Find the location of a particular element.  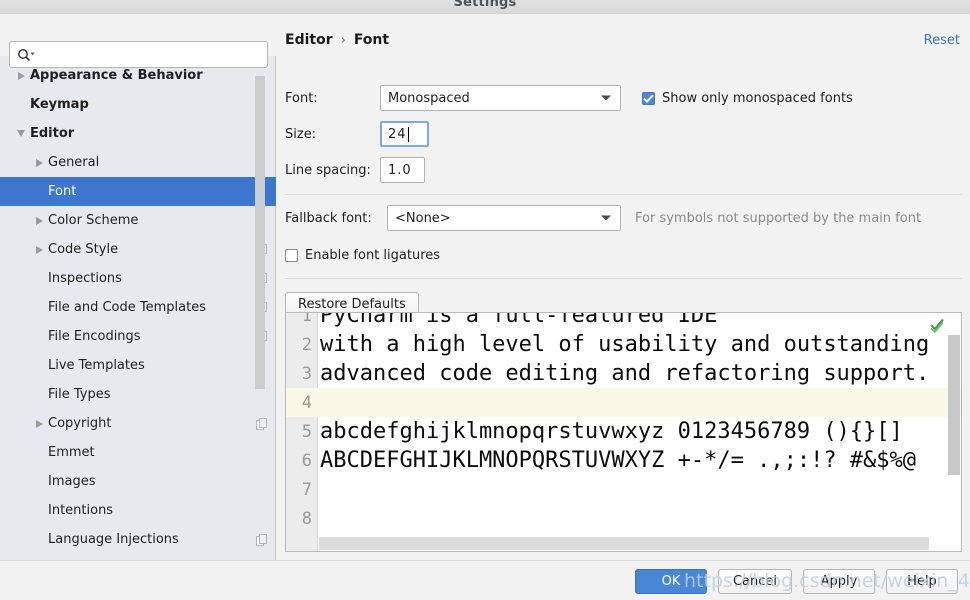

preview-line-text: PyCharm is a full-featured IDE is located at coordinates (519, 320).